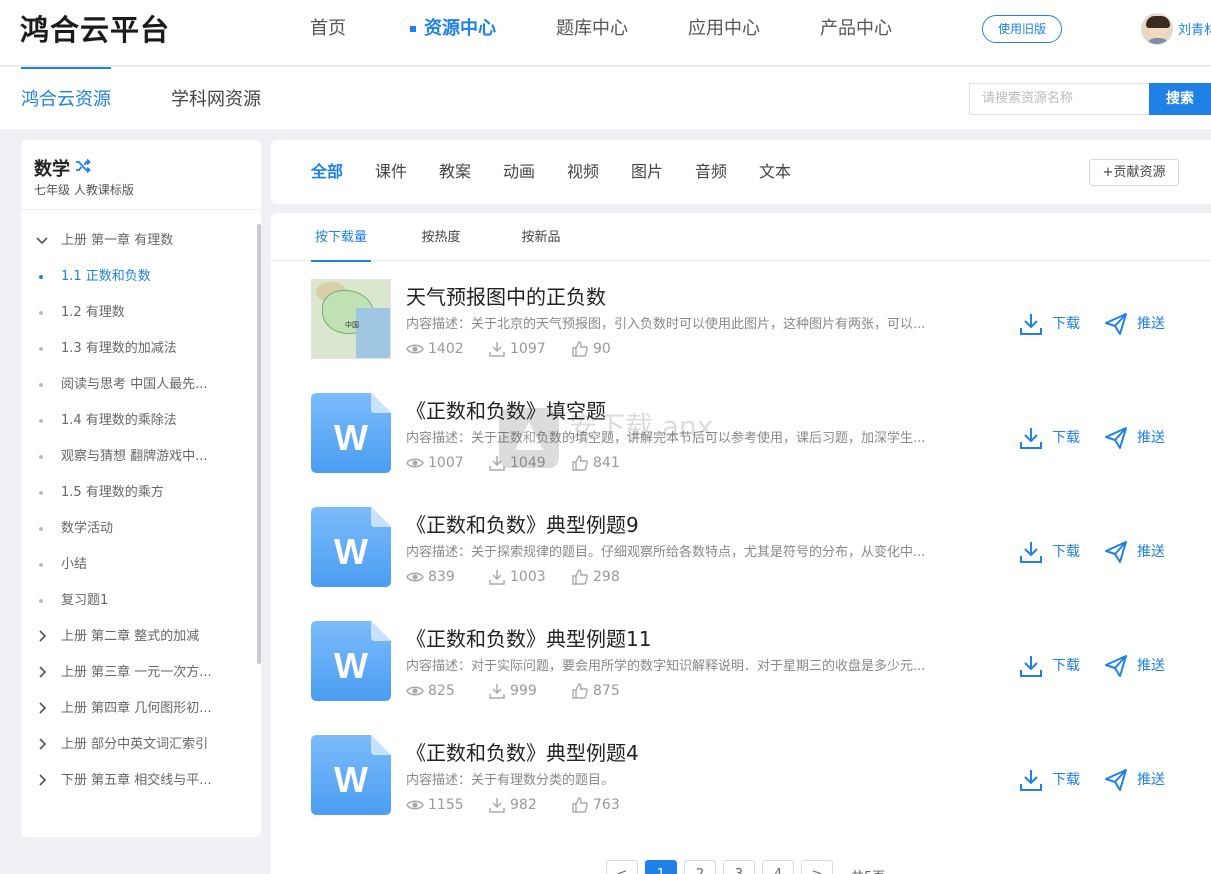 The height and width of the screenshot is (874, 1211). Describe the element at coordinates (1108, 172) in the screenshot. I see `plus-icon: +` at that location.